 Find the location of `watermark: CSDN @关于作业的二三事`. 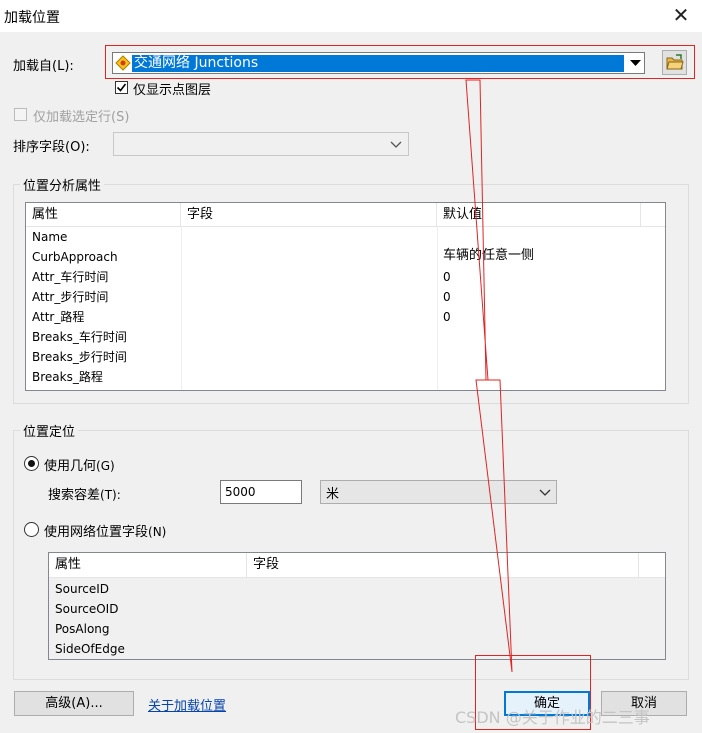

watermark: CSDN @关于作业的二三事 is located at coordinates (552, 717).